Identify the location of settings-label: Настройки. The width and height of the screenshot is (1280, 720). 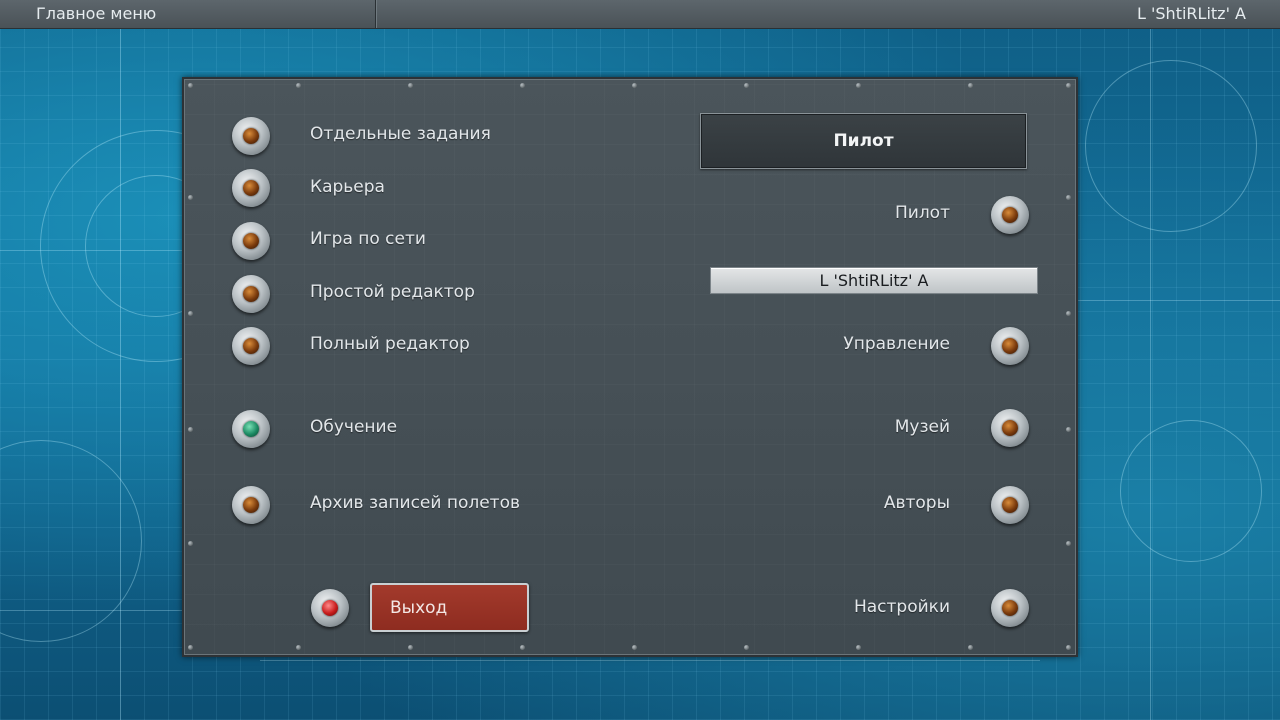
(850, 607).